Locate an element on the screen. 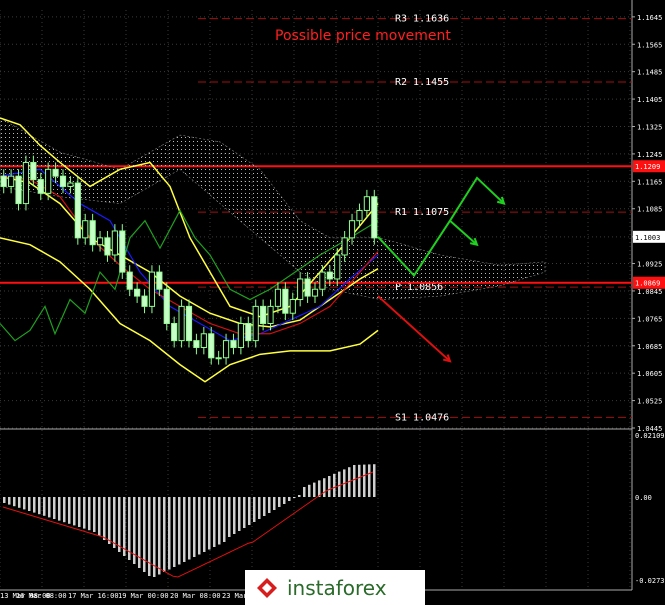 This screenshot has height=605, width=665. oscillator-tick-label: 0.02109 is located at coordinates (650, 436).